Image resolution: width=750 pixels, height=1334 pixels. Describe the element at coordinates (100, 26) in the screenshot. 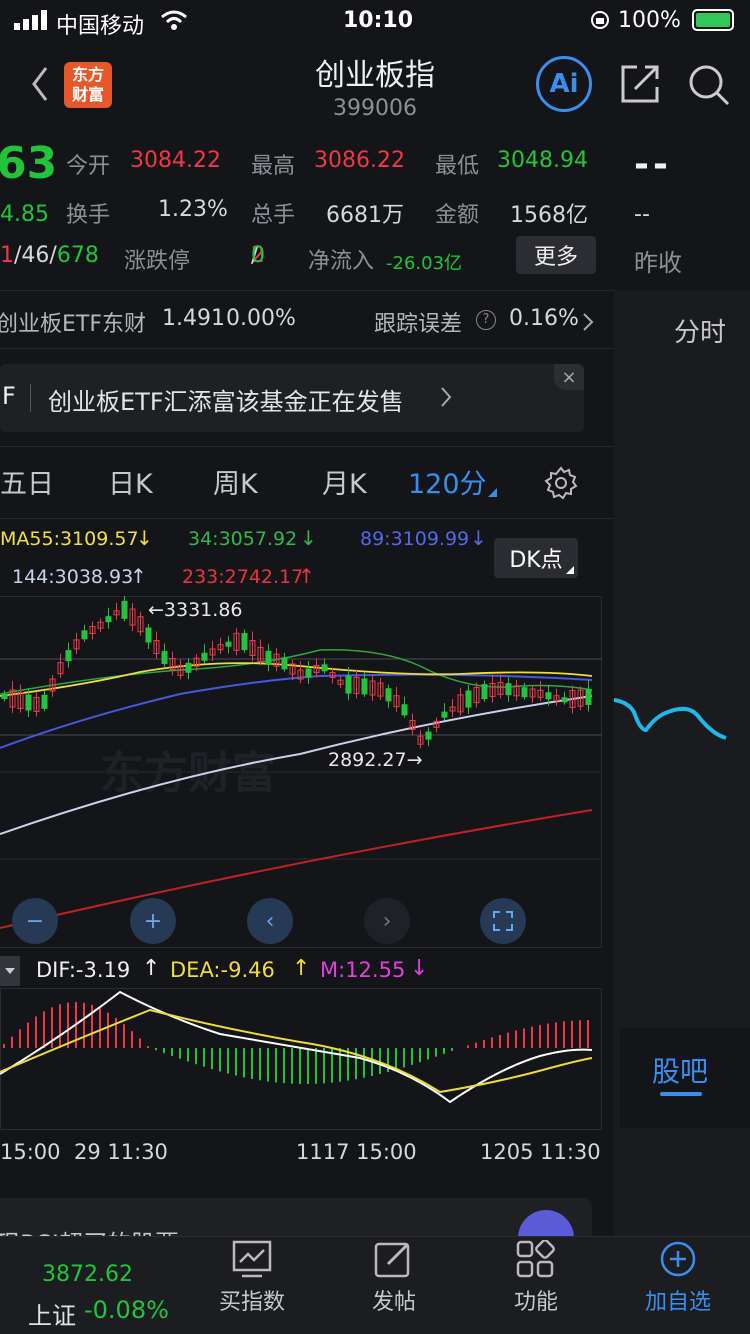

I see `carrier-label: 中国移动` at that location.